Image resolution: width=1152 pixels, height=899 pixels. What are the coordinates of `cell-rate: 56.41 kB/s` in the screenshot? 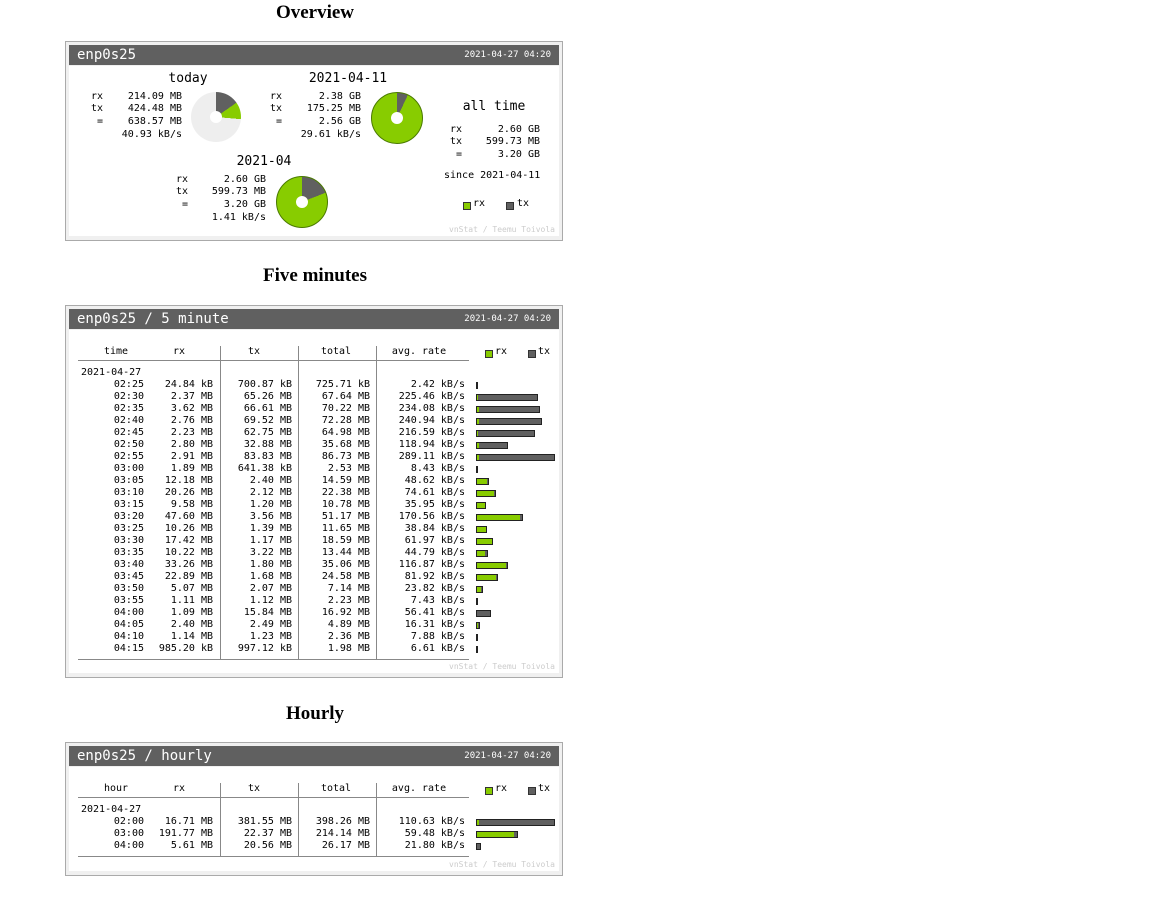 It's located at (434, 612).